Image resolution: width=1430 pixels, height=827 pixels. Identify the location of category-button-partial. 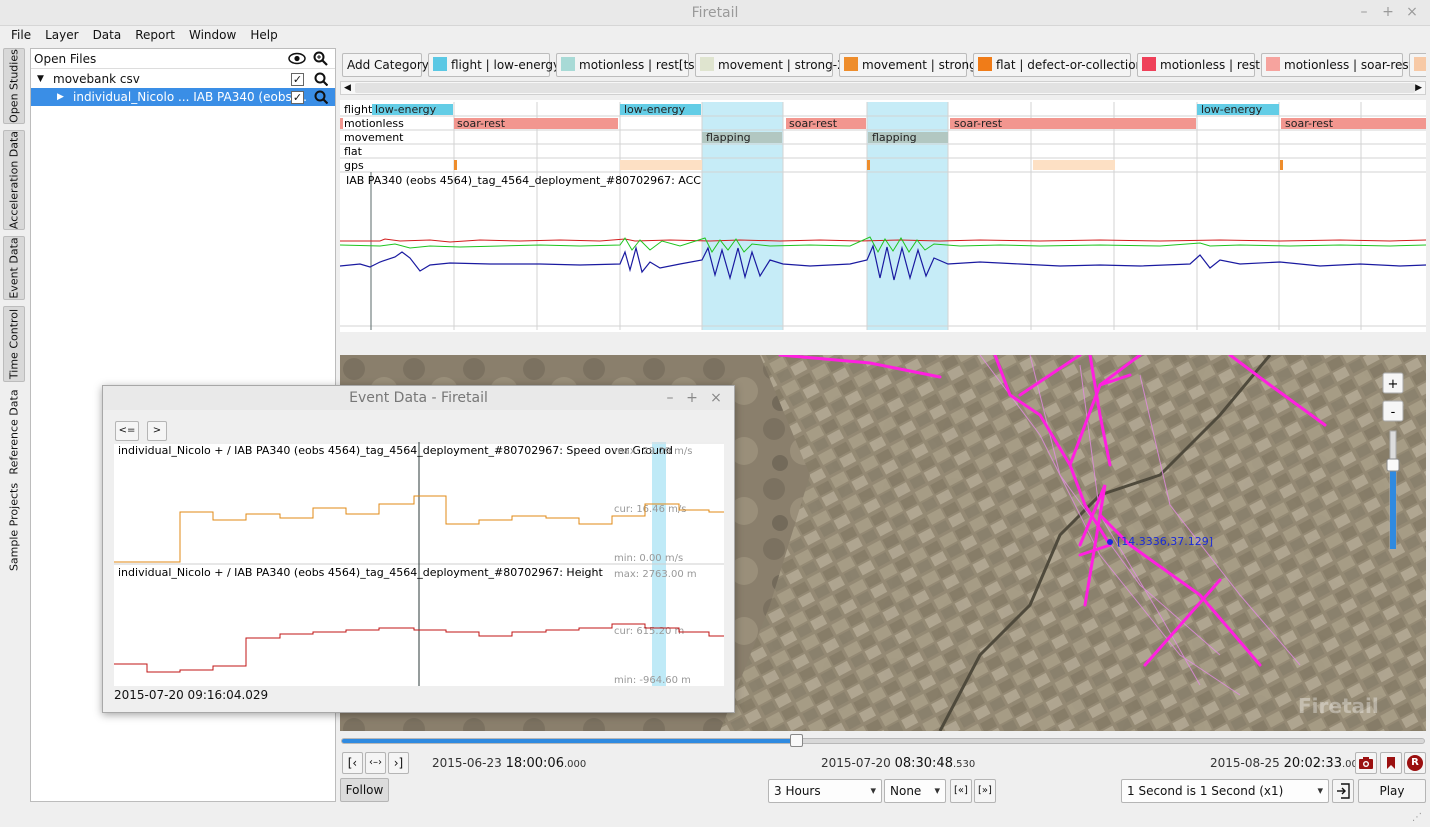
(1417, 65).